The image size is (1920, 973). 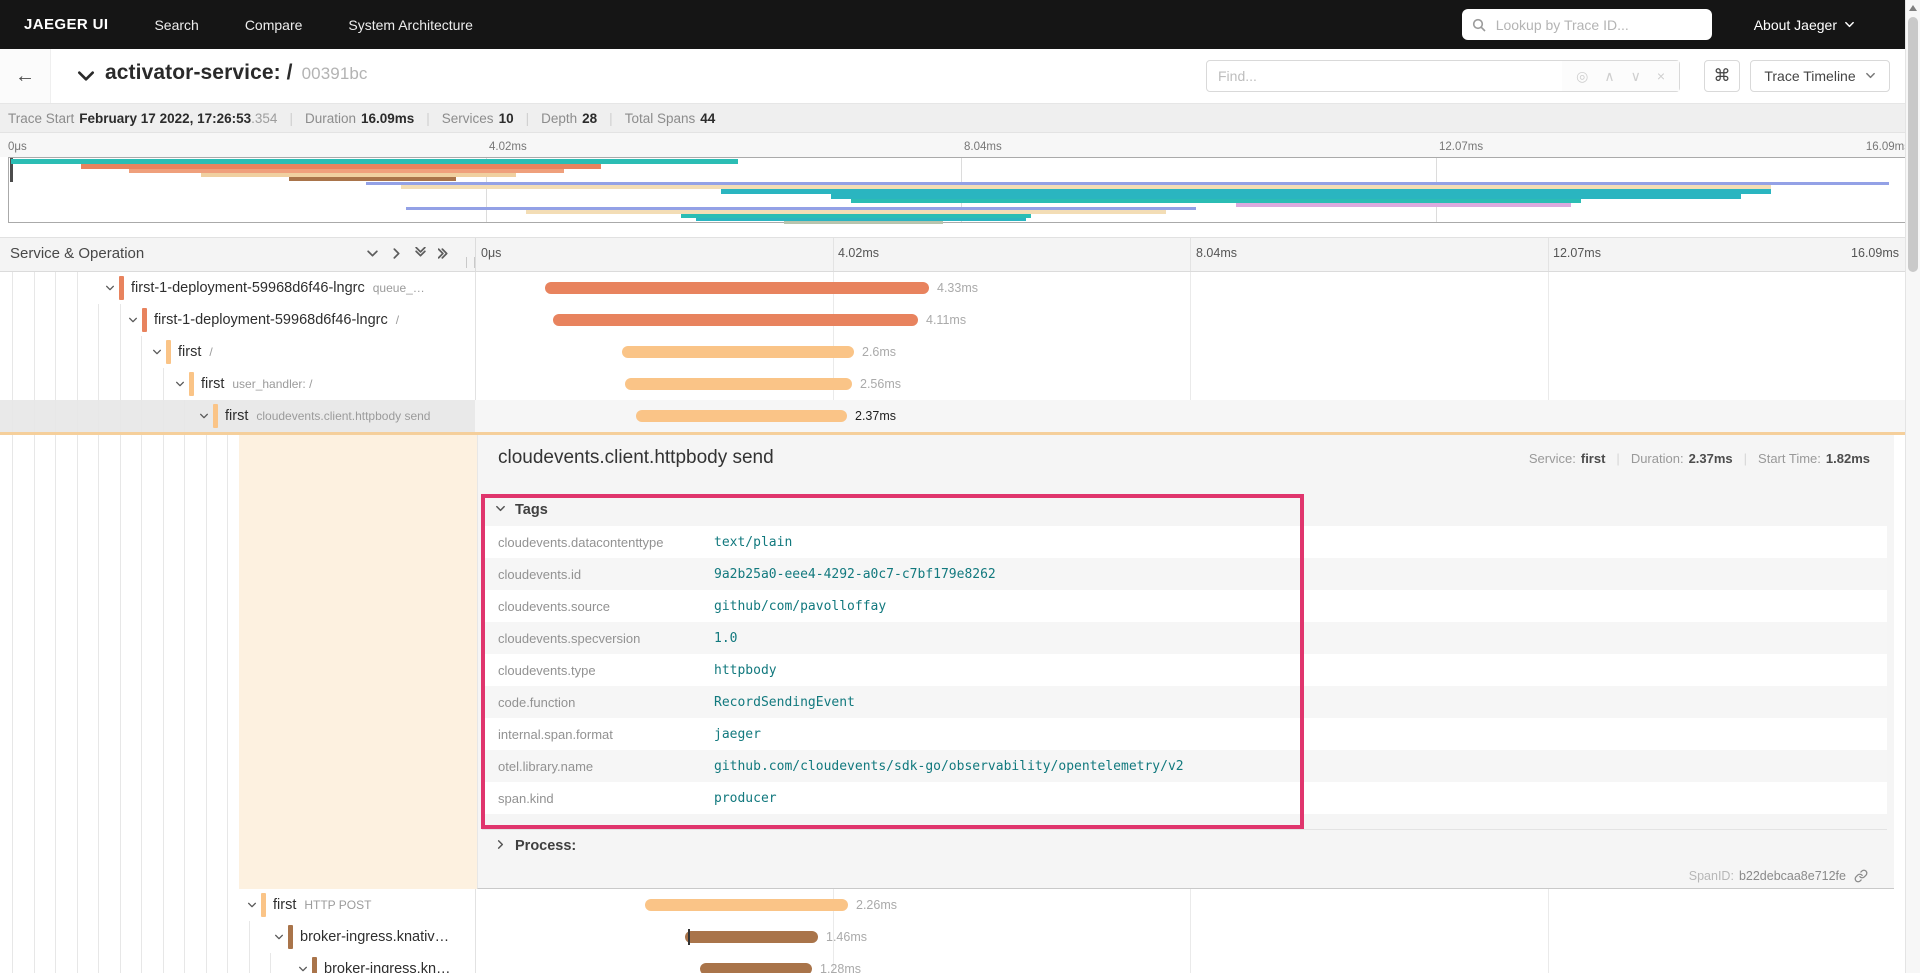 What do you see at coordinates (1804, 25) in the screenshot?
I see `about-jaeger-menu: About Jaeger` at bounding box center [1804, 25].